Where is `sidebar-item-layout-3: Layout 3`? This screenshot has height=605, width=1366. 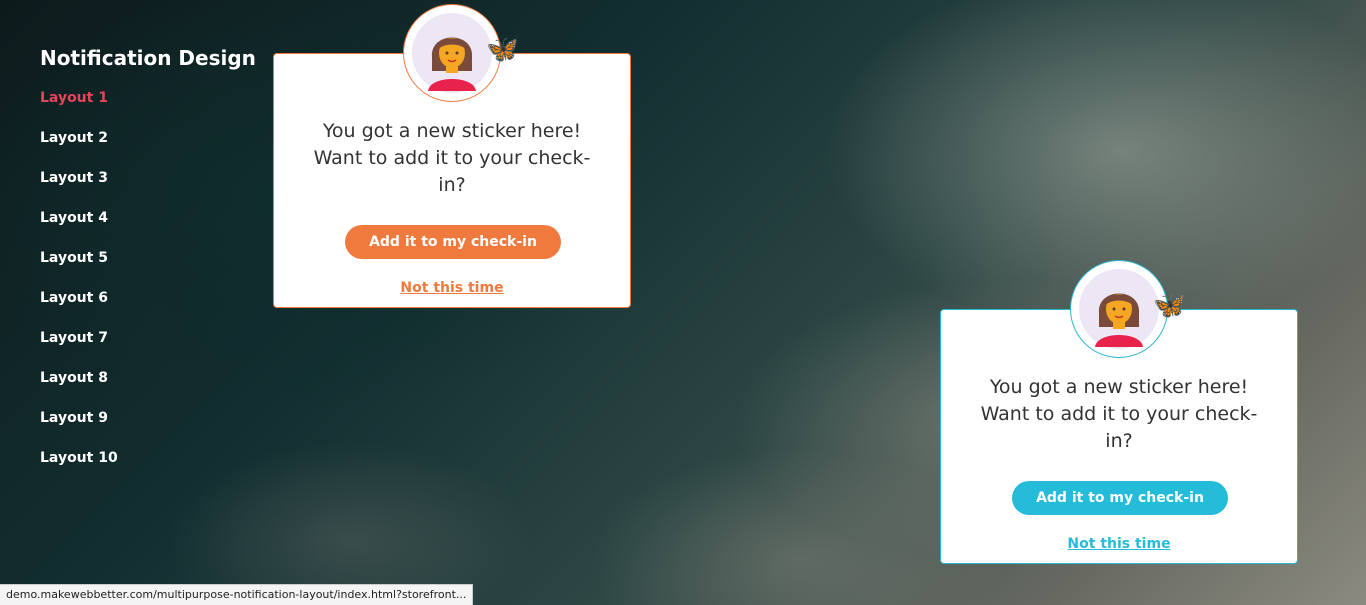 sidebar-item-layout-3: Layout 3 is located at coordinates (148, 184).